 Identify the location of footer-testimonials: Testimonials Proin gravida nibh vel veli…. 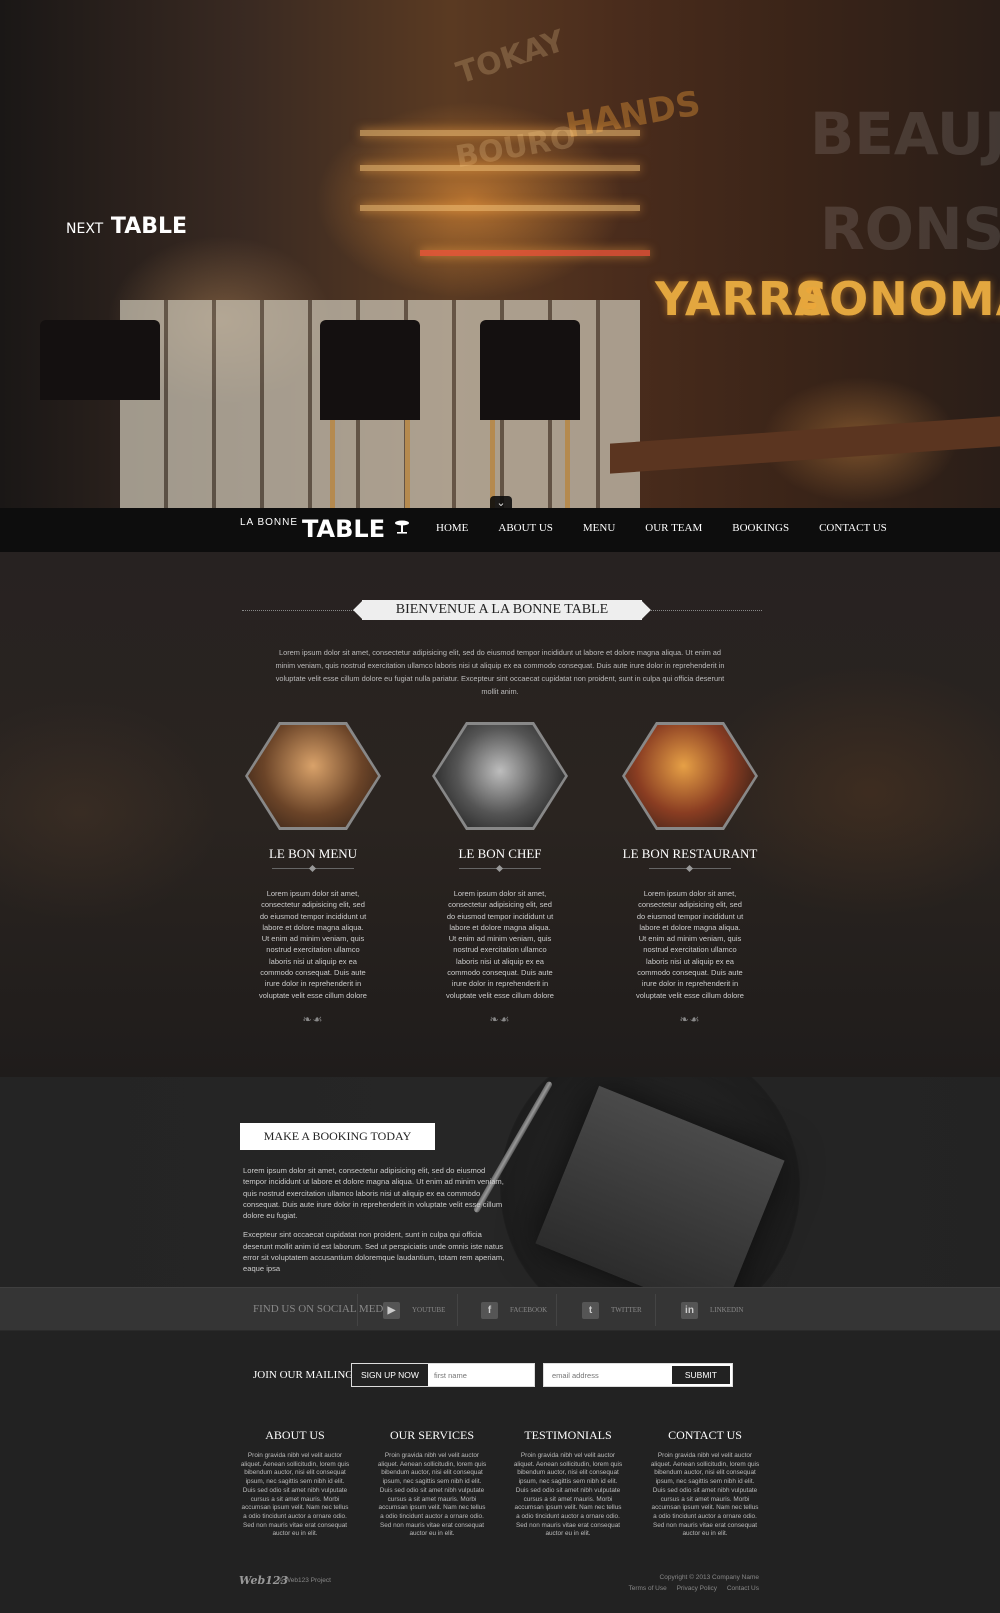
(568, 1483).